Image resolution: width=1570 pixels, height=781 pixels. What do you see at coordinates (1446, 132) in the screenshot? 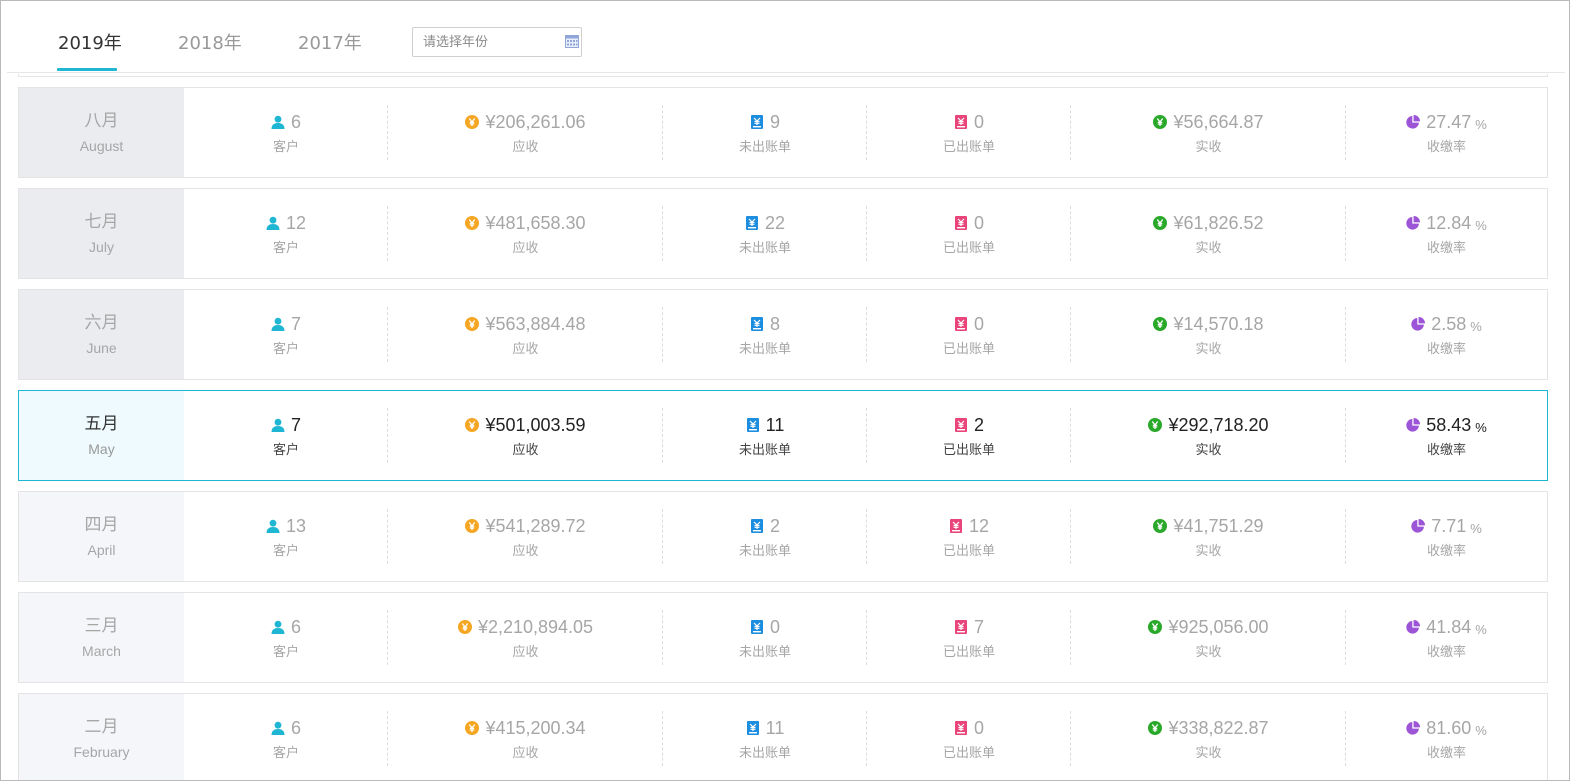
I see `rate-cell: 27.47 % 收缴率` at bounding box center [1446, 132].